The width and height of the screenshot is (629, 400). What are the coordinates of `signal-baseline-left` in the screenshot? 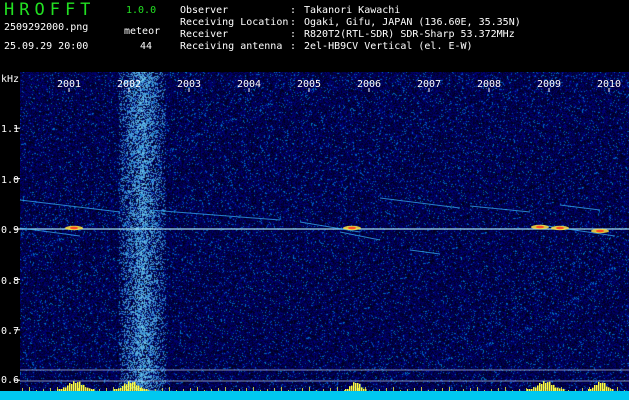 It's located at (10, 395).